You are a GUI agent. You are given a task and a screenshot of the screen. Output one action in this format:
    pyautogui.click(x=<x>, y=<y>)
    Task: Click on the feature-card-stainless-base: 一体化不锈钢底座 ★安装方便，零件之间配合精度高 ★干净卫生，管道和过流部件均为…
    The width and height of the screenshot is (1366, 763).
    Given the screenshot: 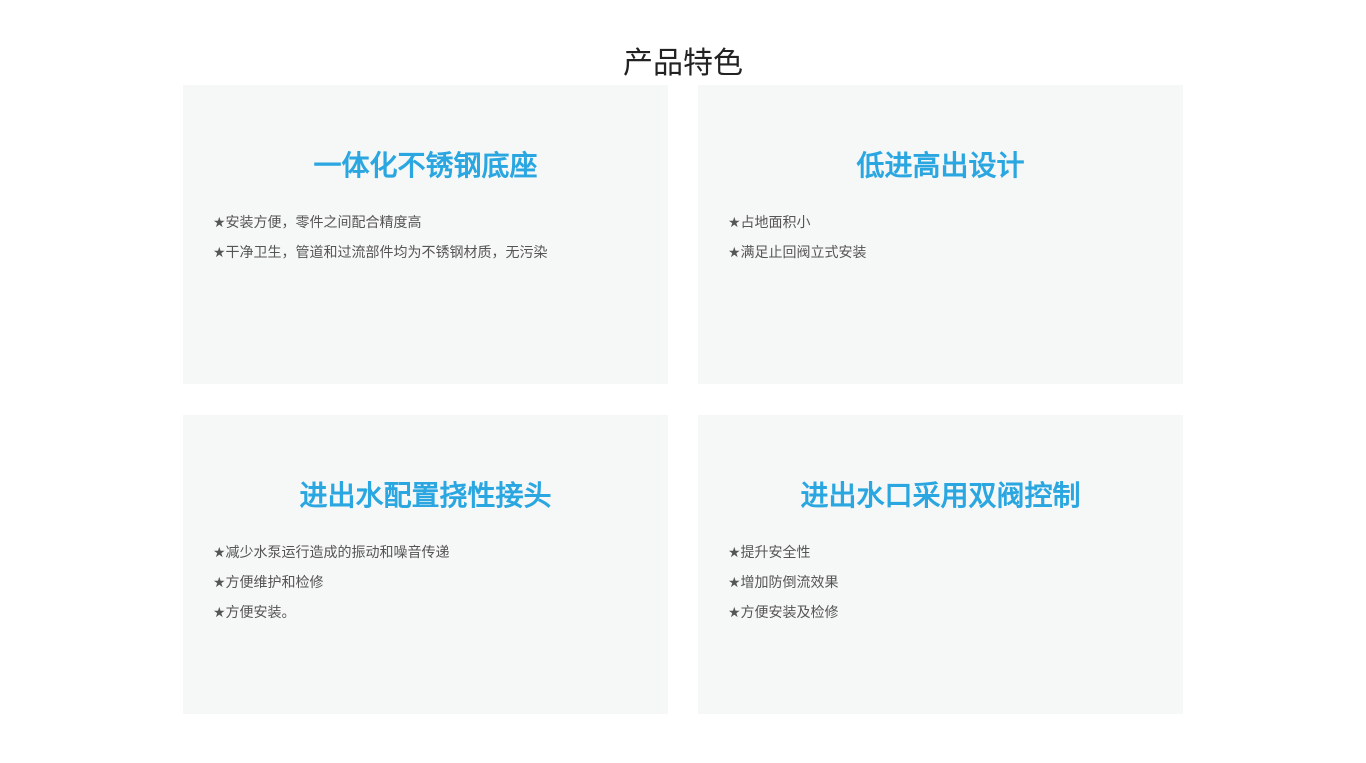 What is the action you would take?
    pyautogui.click(x=425, y=234)
    